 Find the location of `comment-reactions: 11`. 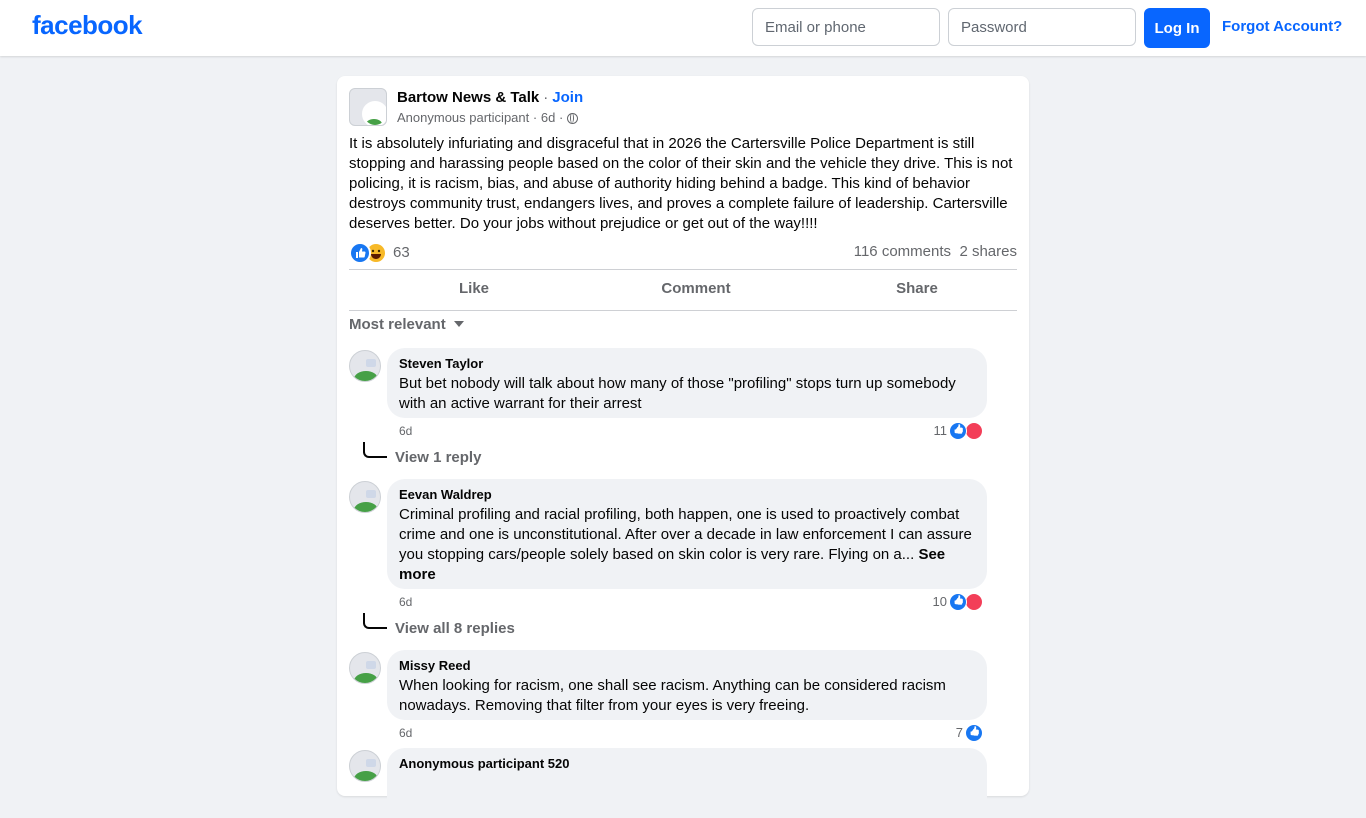

comment-reactions: 11 is located at coordinates (942, 431).